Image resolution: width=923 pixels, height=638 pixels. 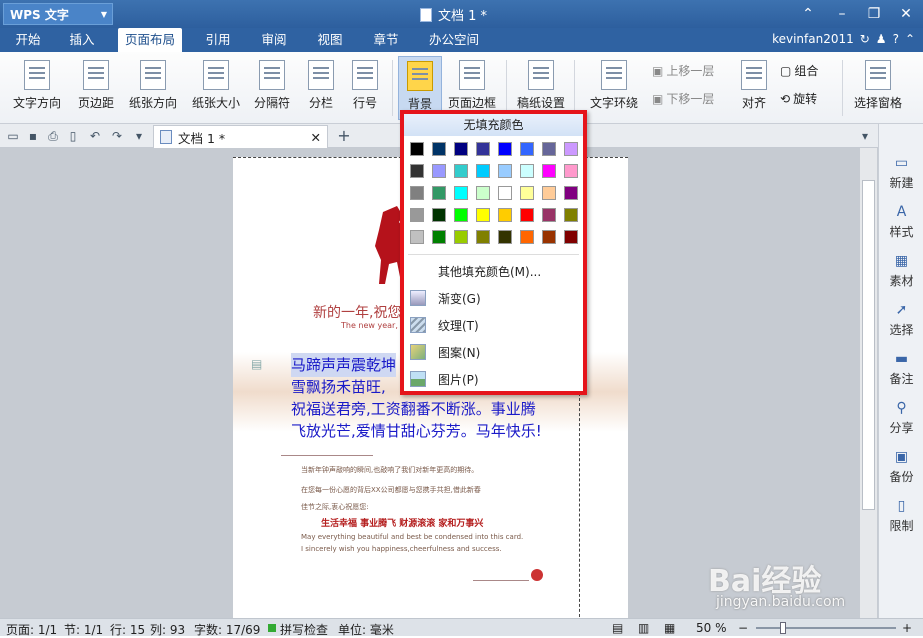 I want to click on tab-list-icon: ▾, so click(x=865, y=136).